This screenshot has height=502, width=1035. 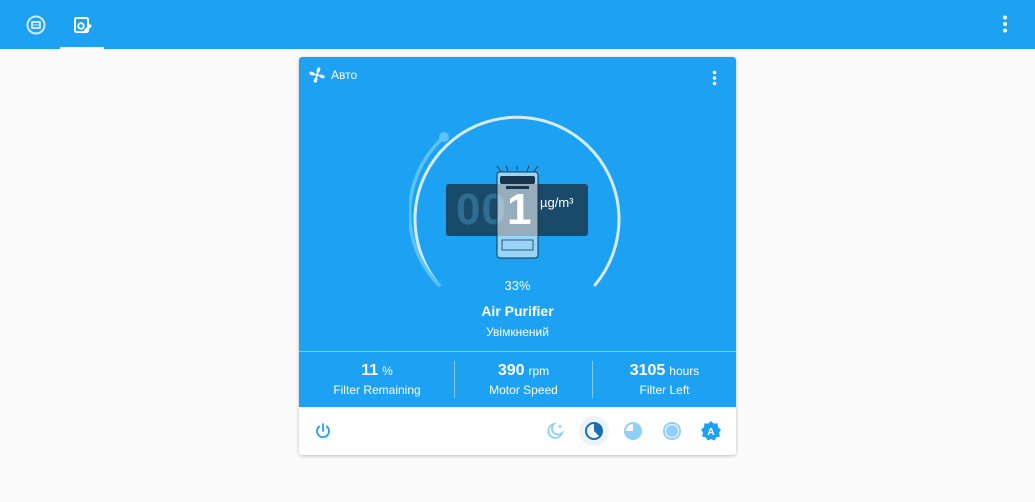 I want to click on card-menu-button, so click(x=714, y=78).